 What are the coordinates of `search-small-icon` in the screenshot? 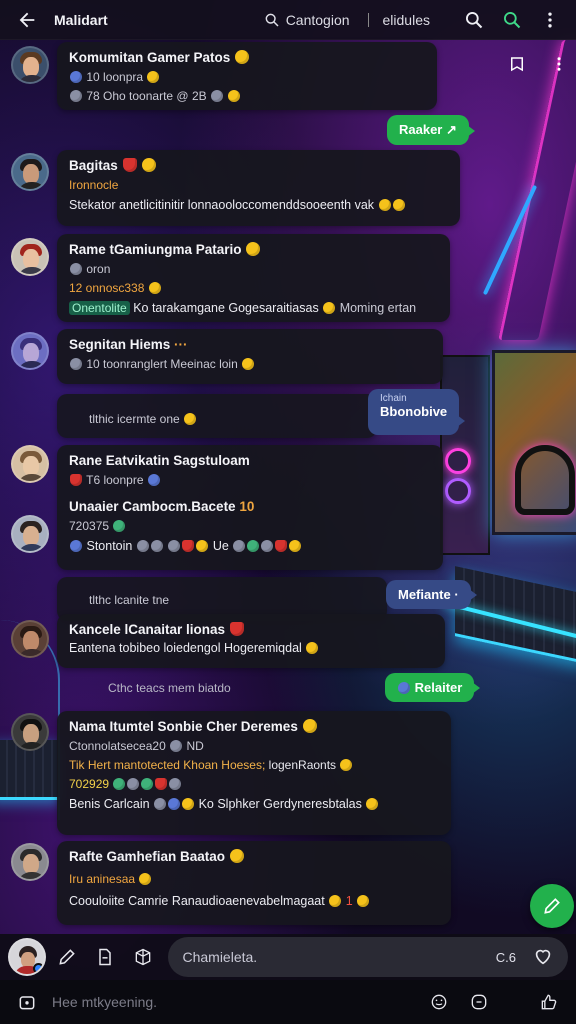 It's located at (272, 20).